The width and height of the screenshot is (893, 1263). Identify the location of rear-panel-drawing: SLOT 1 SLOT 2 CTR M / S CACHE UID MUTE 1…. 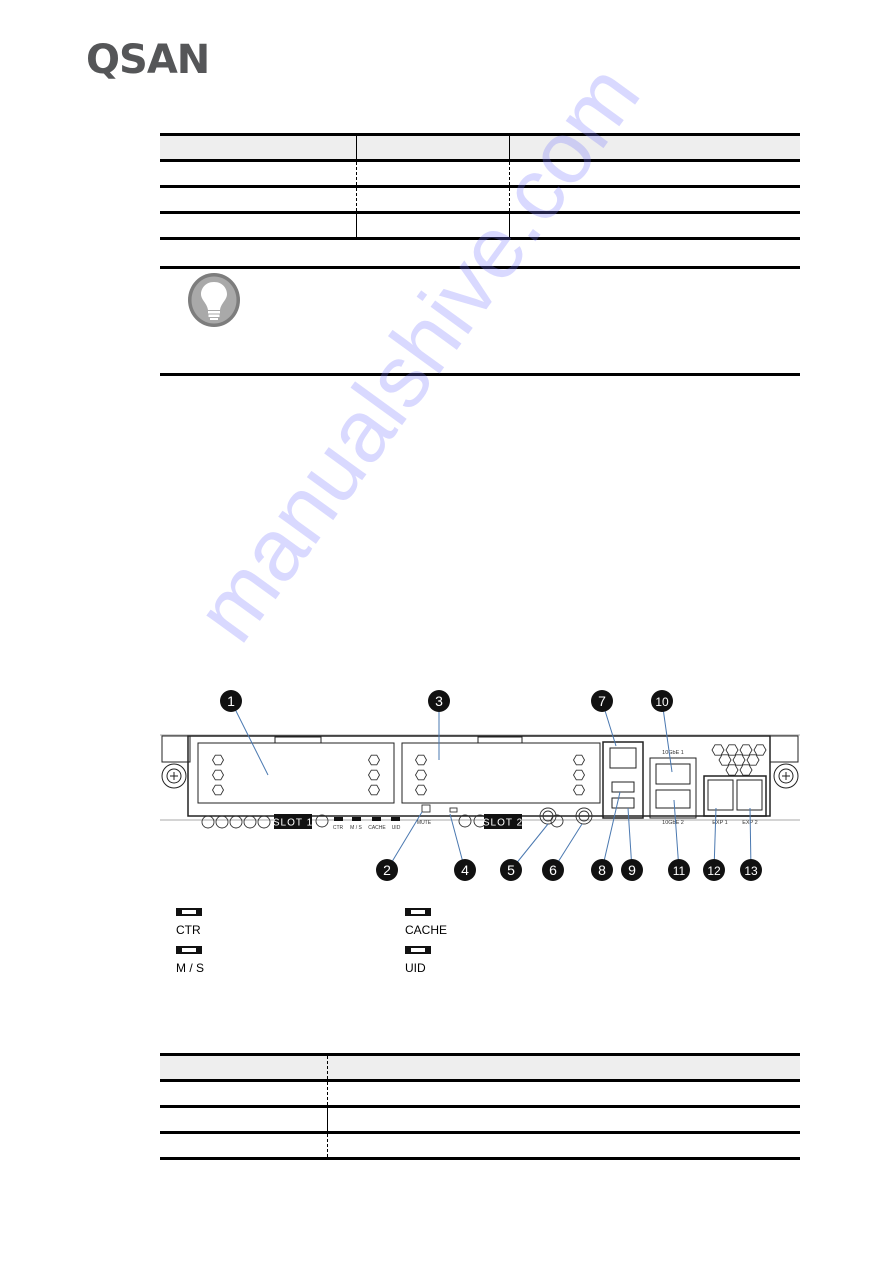
(480, 785).